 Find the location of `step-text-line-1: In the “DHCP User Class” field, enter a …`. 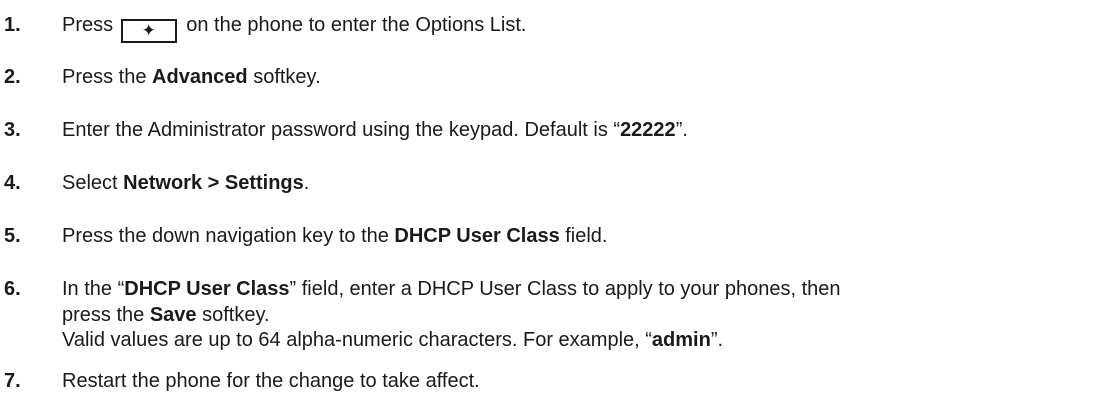

step-text-line-1: In the “DHCP User Class” field, enter a … is located at coordinates (451, 289).